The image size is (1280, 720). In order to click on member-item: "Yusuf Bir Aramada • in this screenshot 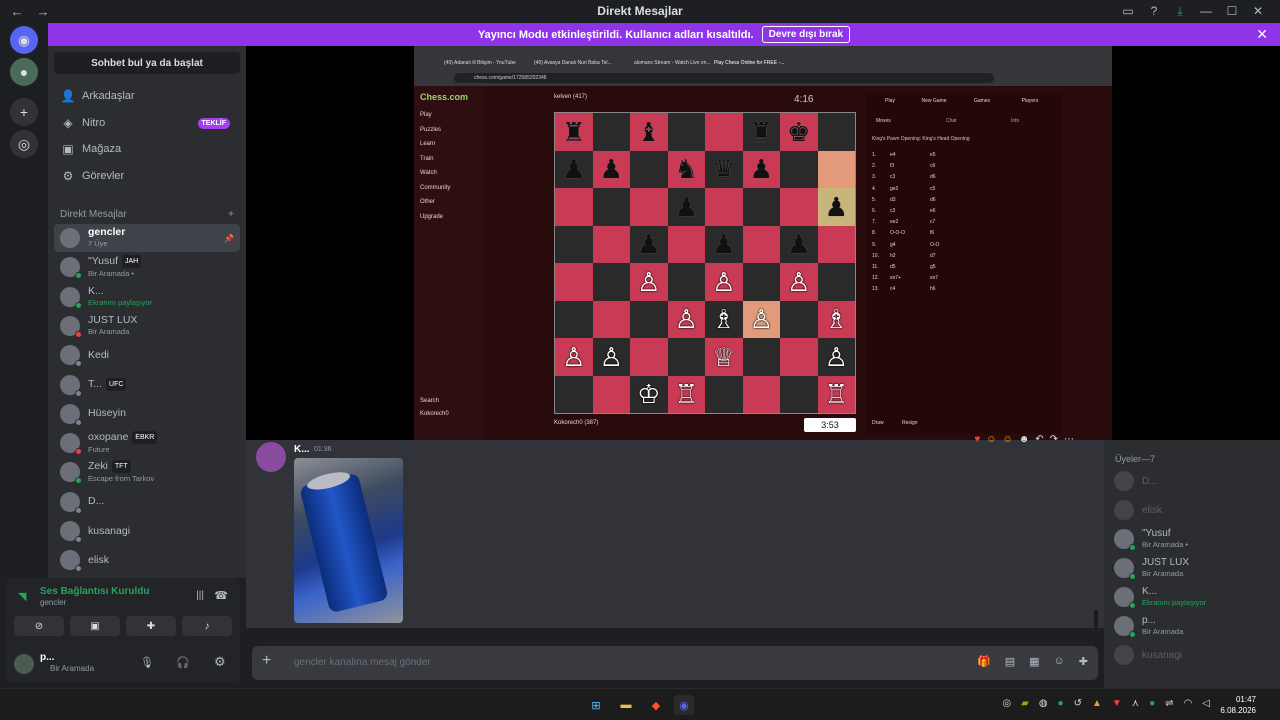, I will do `click(1194, 539)`.